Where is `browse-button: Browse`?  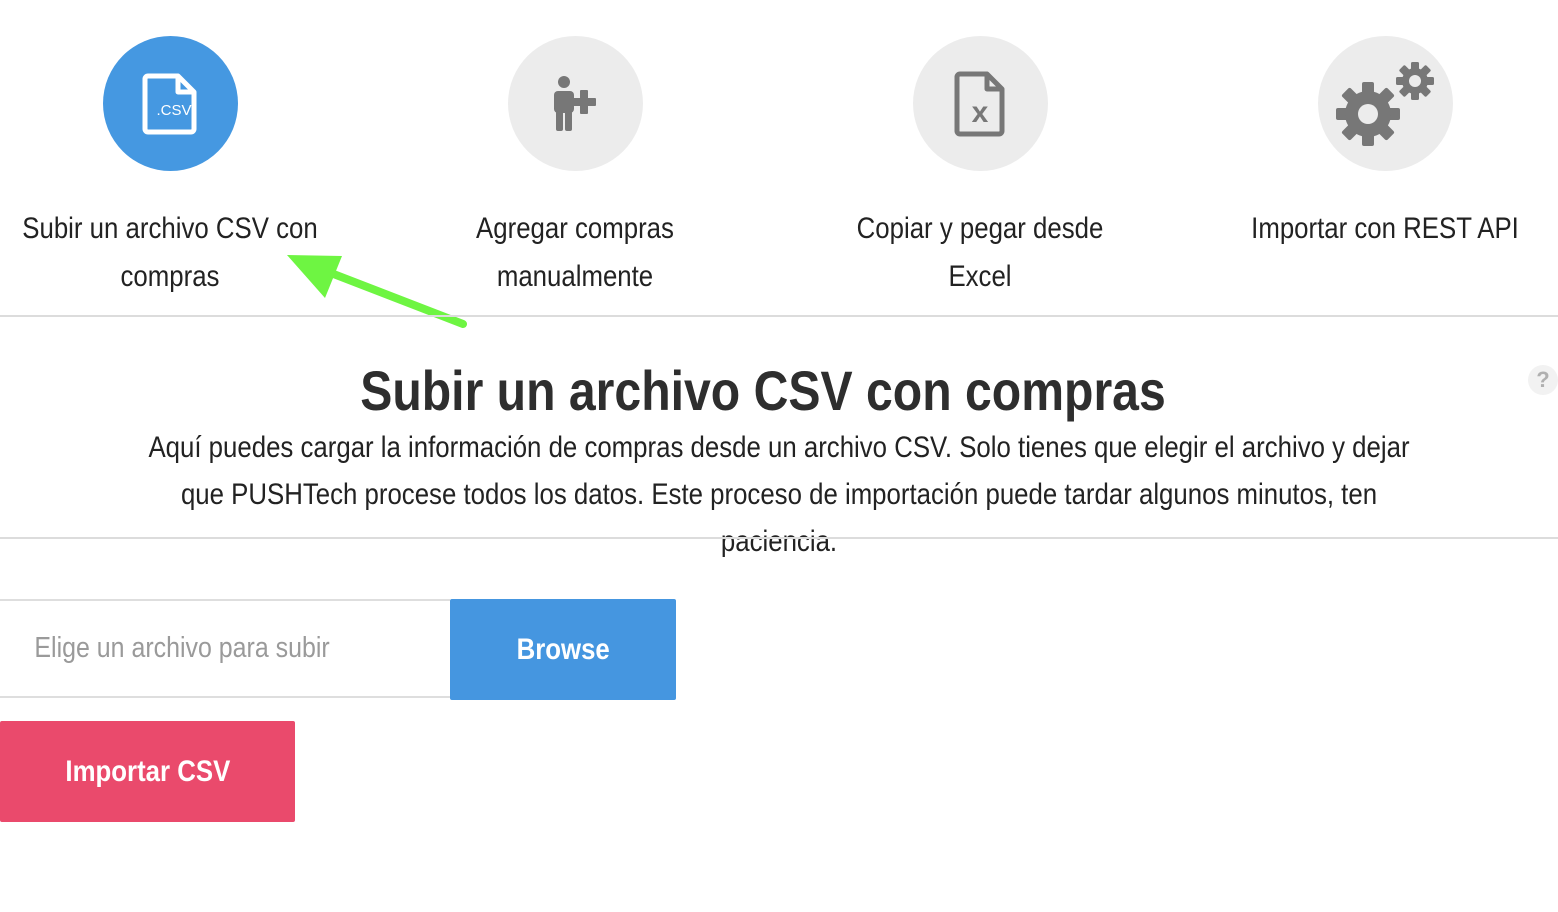
browse-button: Browse is located at coordinates (563, 649).